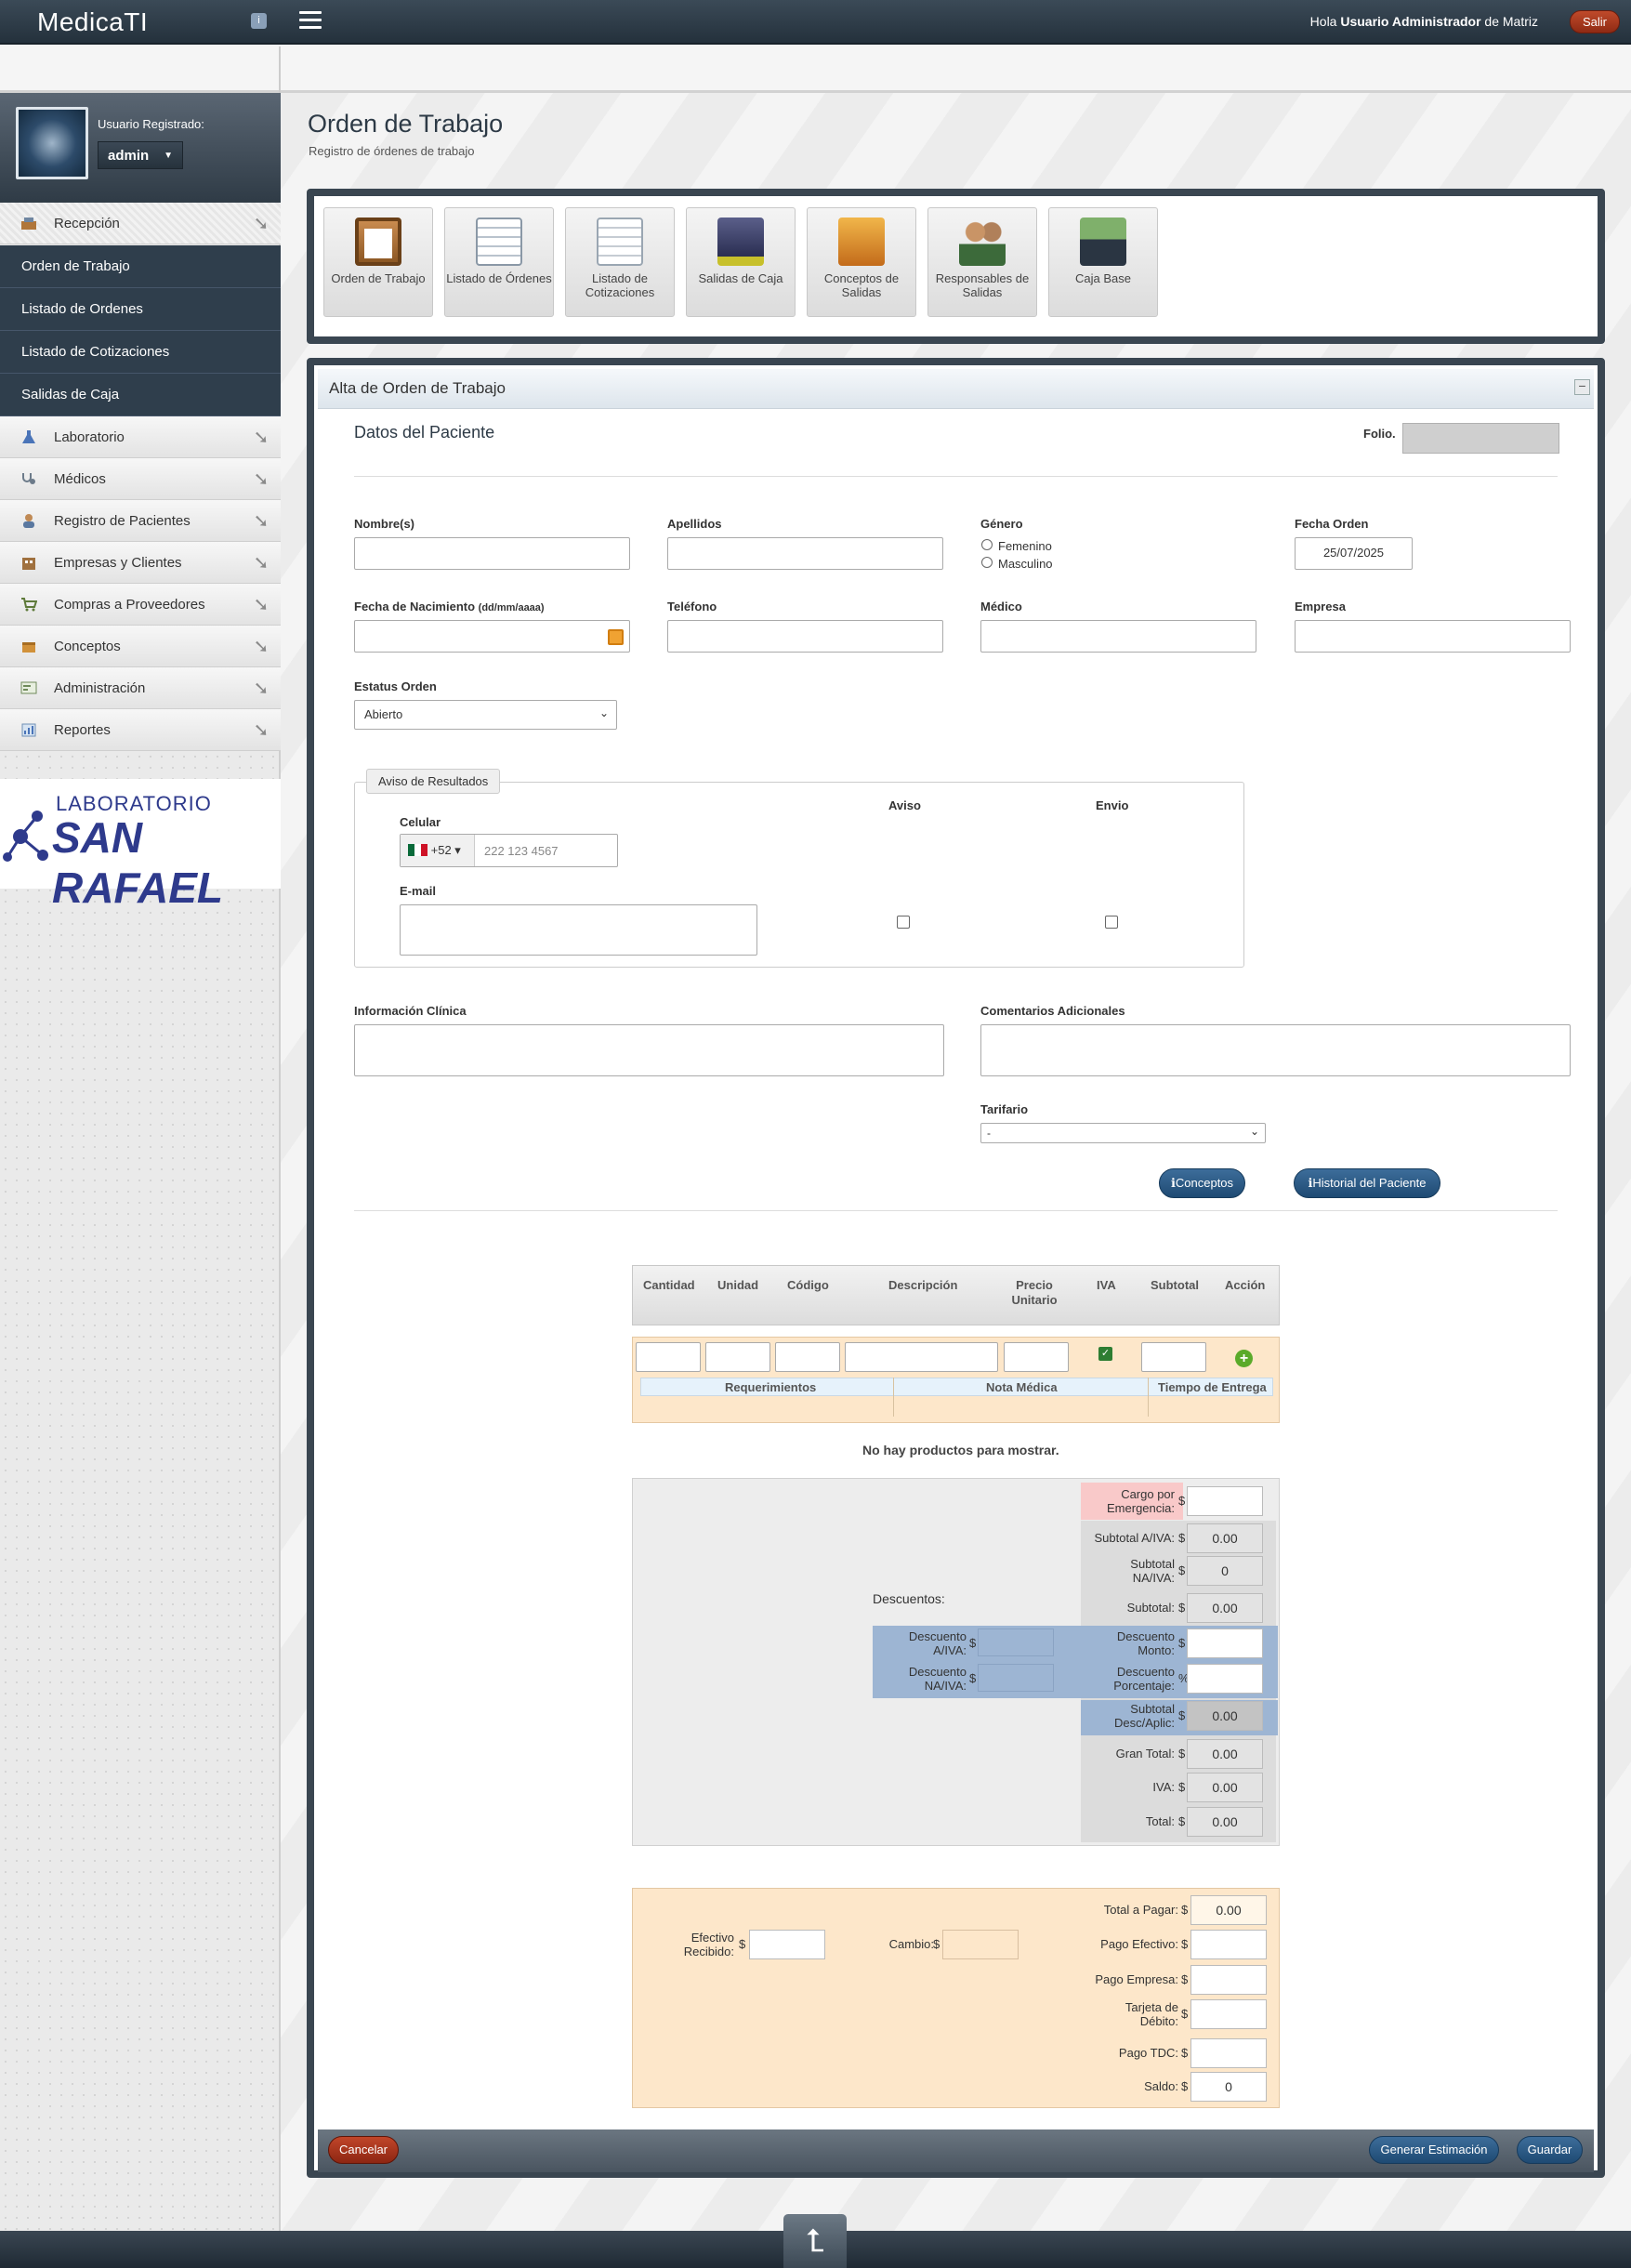 The image size is (1631, 2268). I want to click on people-icon, so click(983, 242).